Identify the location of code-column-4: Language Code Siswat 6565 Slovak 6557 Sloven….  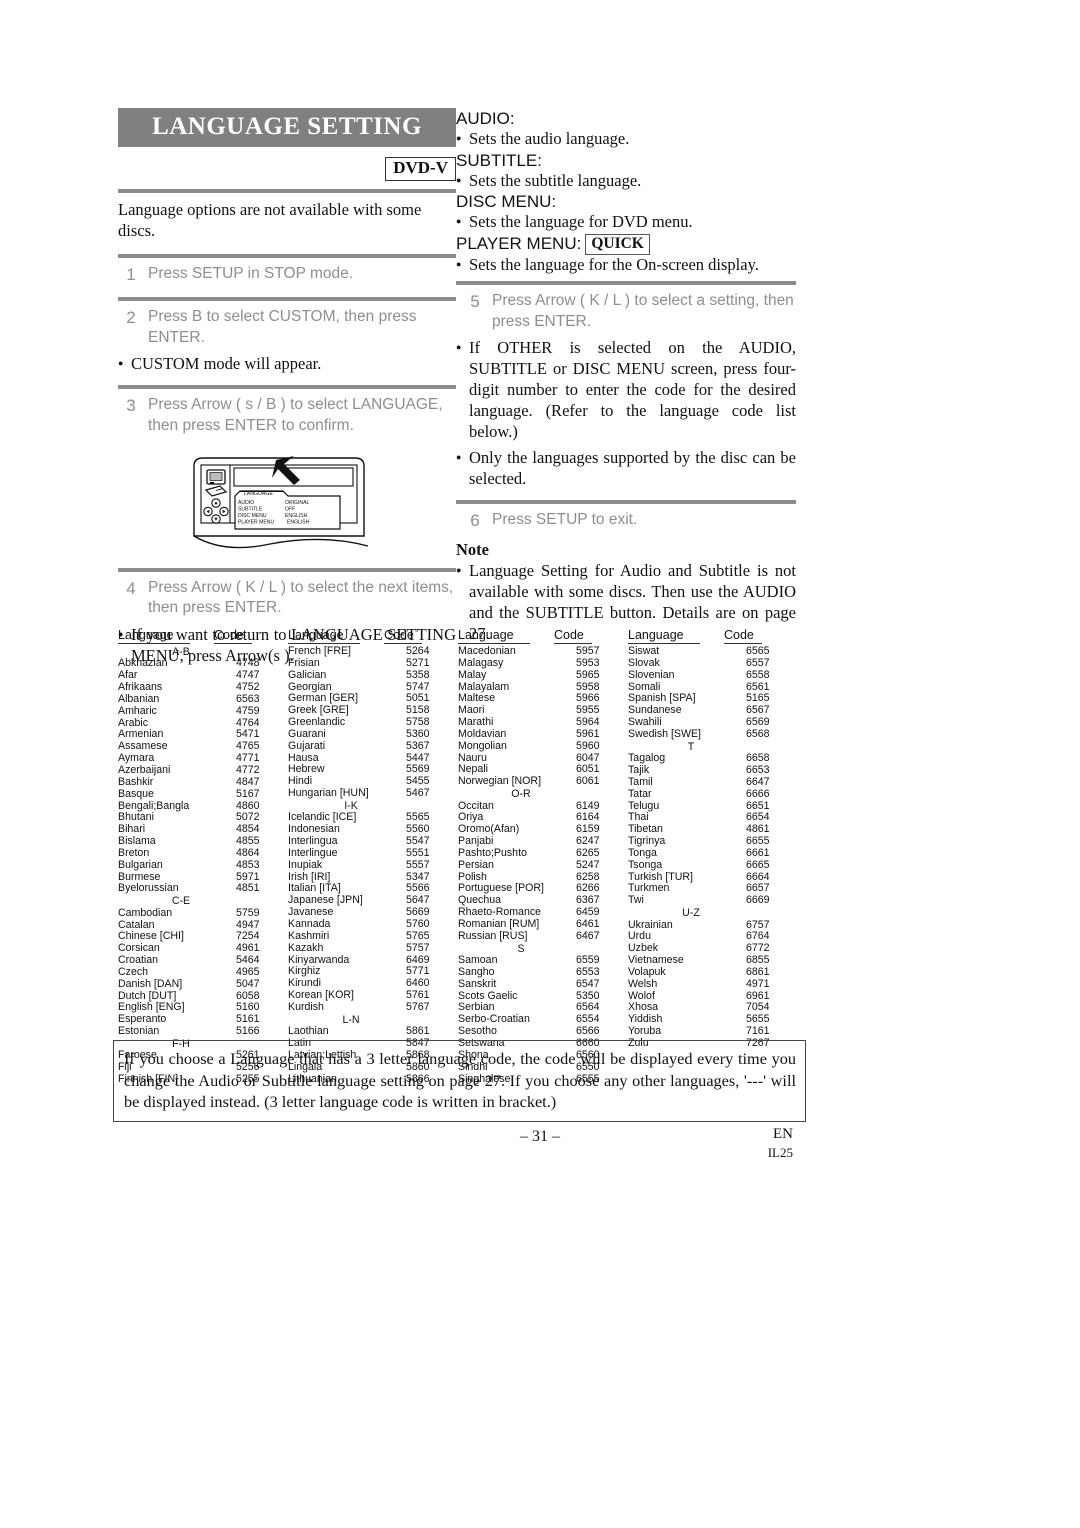
(713, 857).